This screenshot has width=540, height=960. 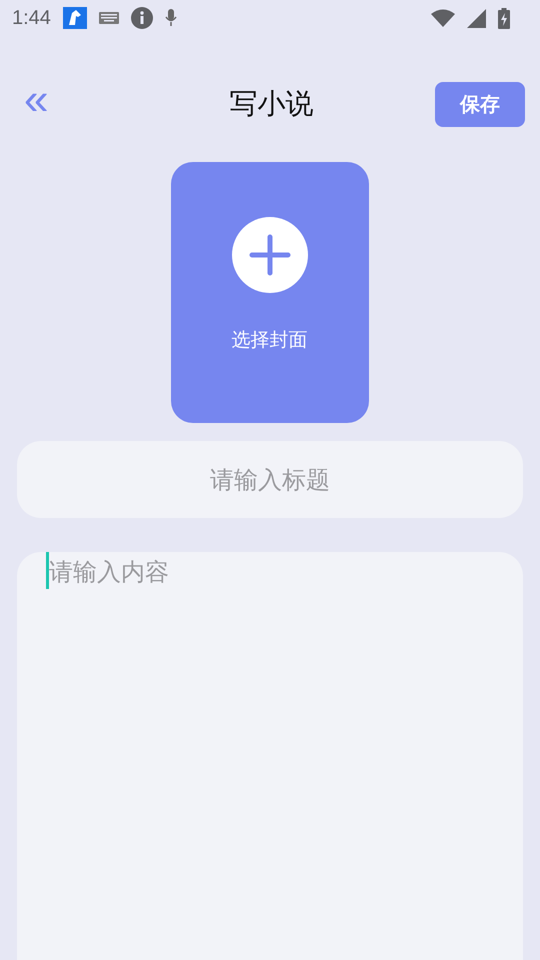 What do you see at coordinates (31, 18) in the screenshot?
I see `status-time: 1:44` at bounding box center [31, 18].